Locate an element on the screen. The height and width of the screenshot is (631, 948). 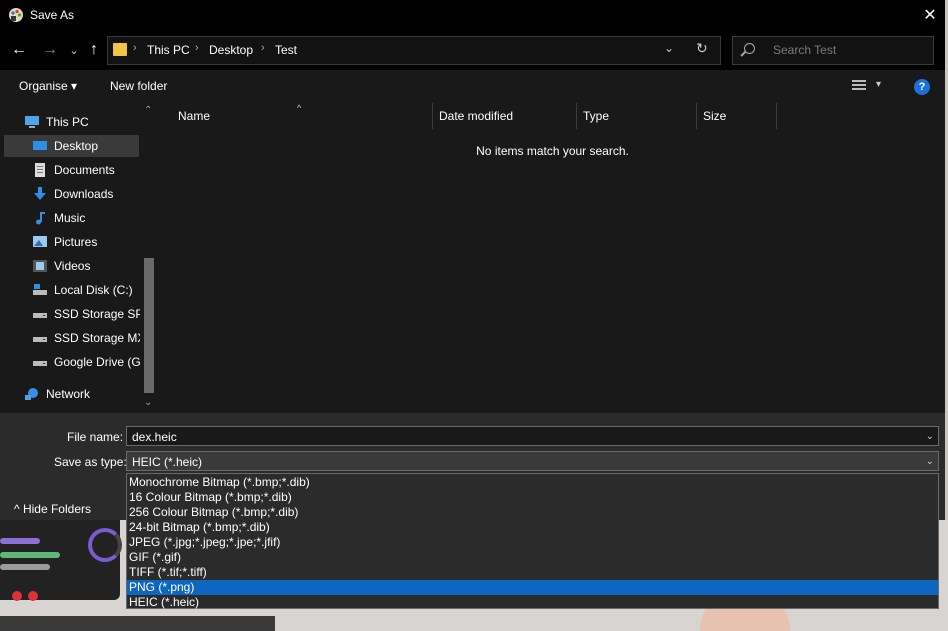
column-header-date-modified: Date modified is located at coordinates (476, 116).